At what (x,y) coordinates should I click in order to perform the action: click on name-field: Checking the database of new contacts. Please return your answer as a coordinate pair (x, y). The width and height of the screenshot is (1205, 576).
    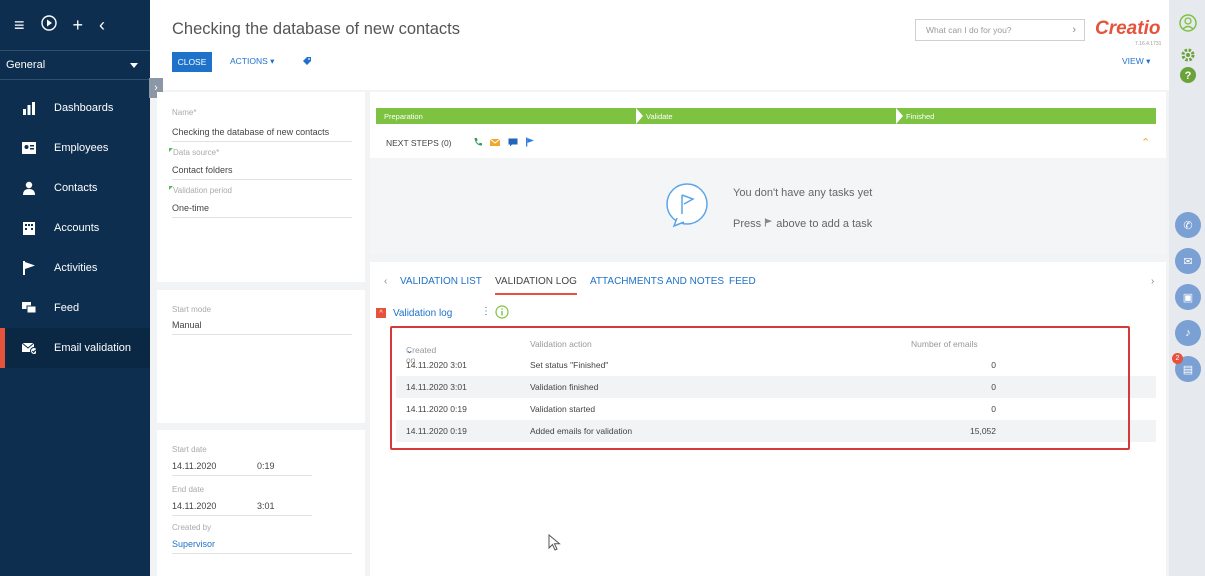
    Looking at the image, I should click on (250, 132).